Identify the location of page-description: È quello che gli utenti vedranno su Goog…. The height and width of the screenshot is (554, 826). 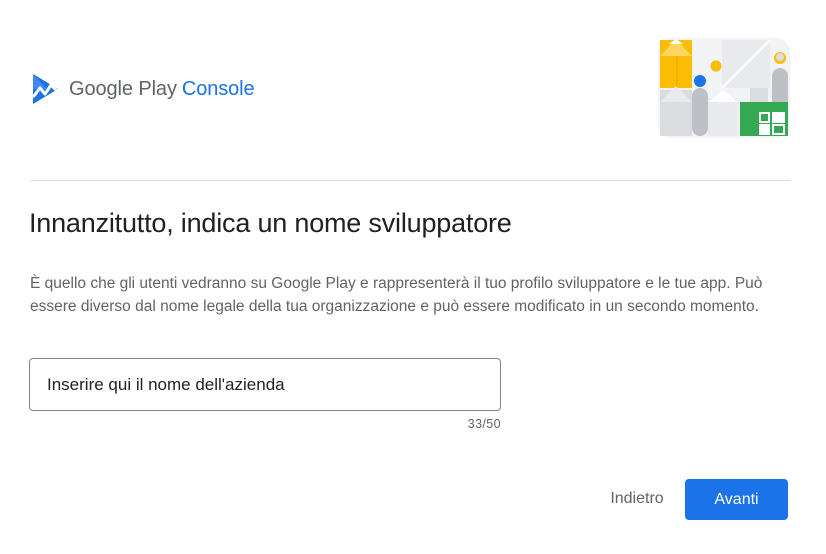
(396, 295).